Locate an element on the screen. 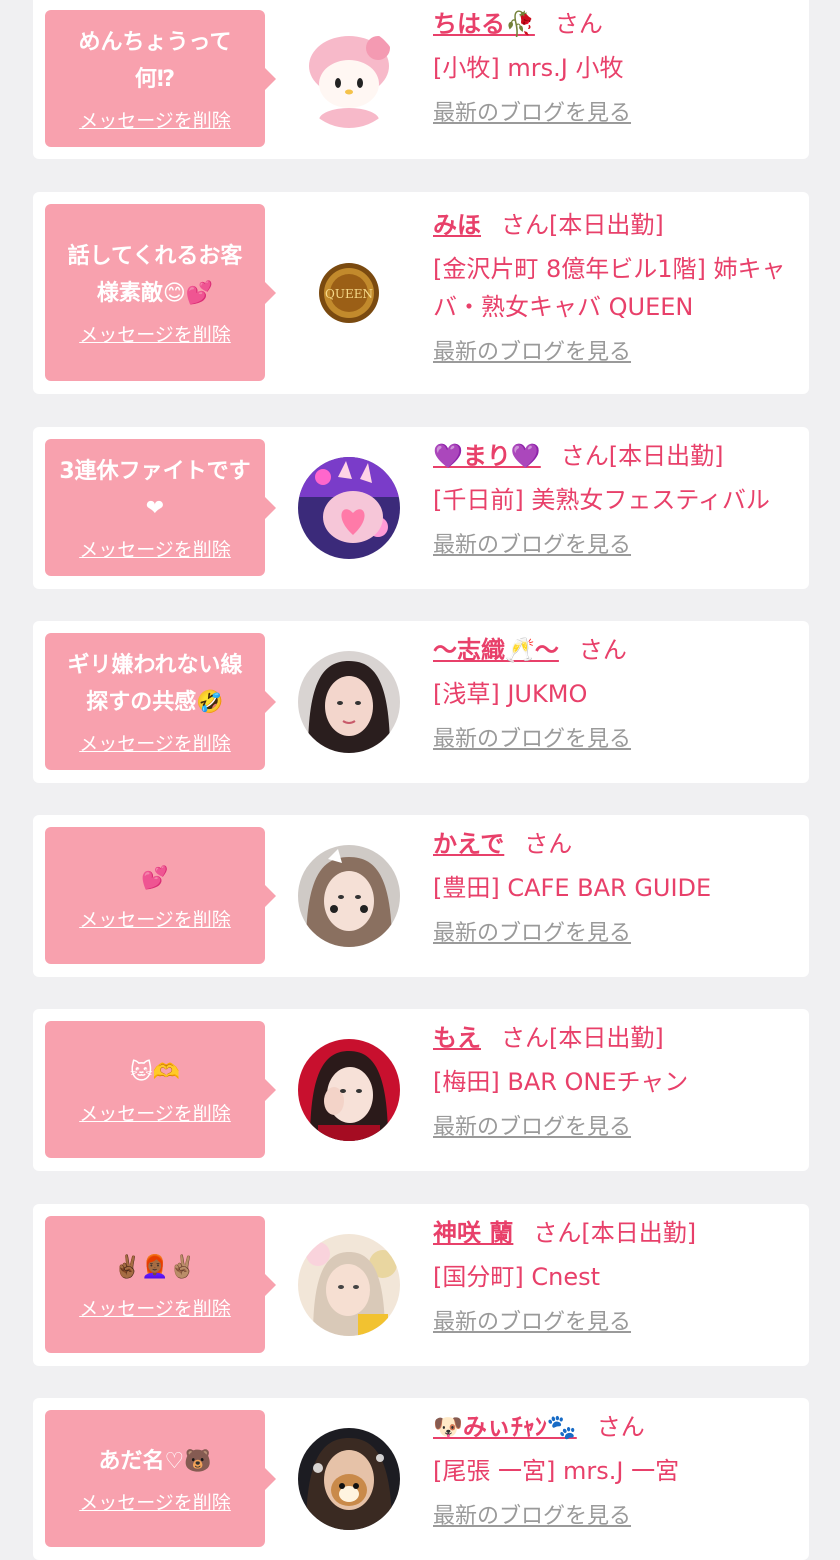  message-bubble: ギリ嫌われない線 探すの共感🤣 メッセージを削除 is located at coordinates (160, 701).